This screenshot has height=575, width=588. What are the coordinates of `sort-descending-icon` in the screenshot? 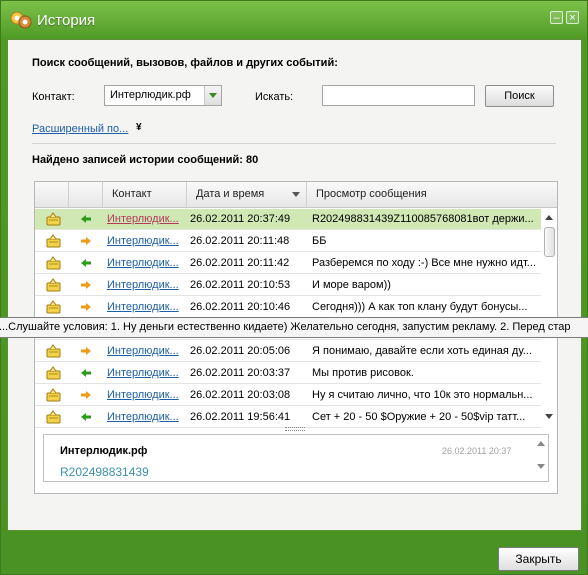 It's located at (296, 194).